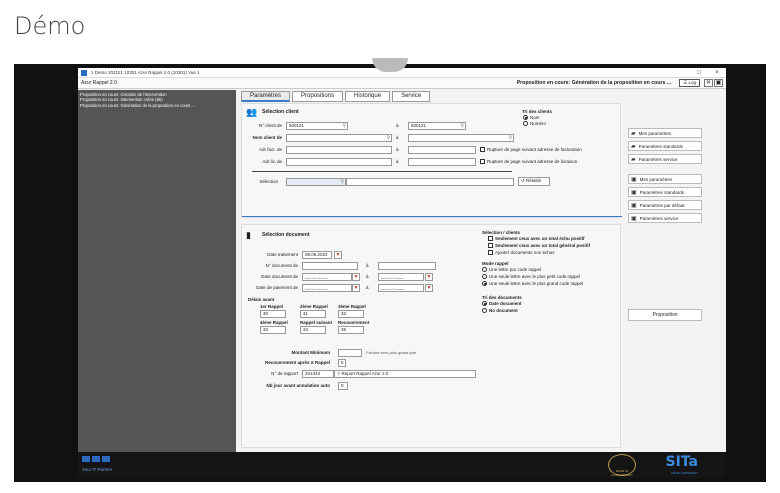 Image resolution: width=780 pixels, height=493 pixels. Describe the element at coordinates (401, 277) in the screenshot. I see `date-document-to-input: __.__.____` at that location.